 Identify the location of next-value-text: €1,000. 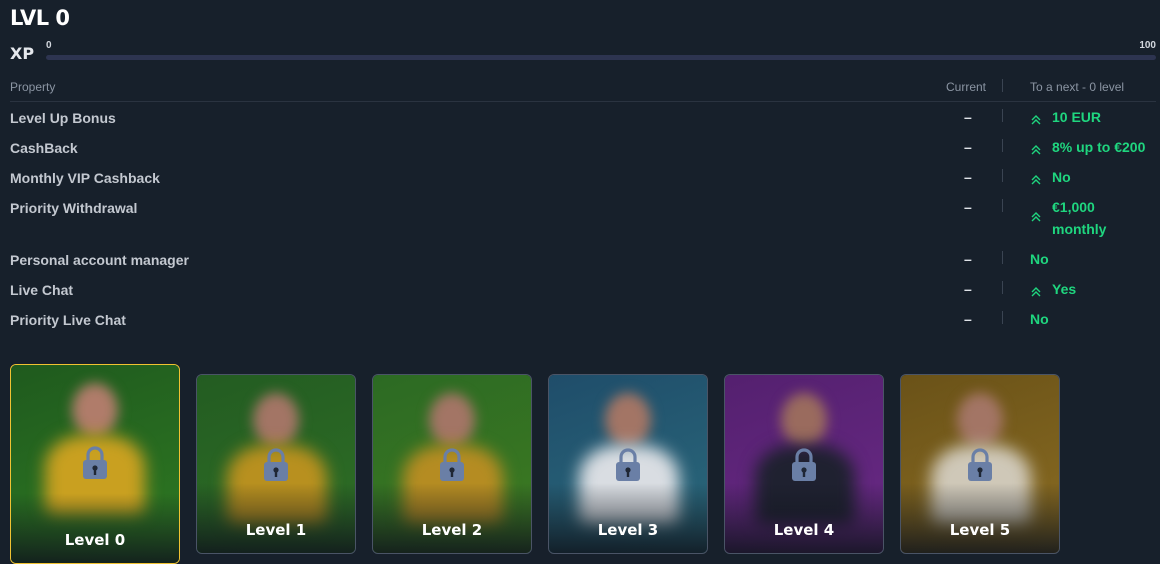
(1073, 207).